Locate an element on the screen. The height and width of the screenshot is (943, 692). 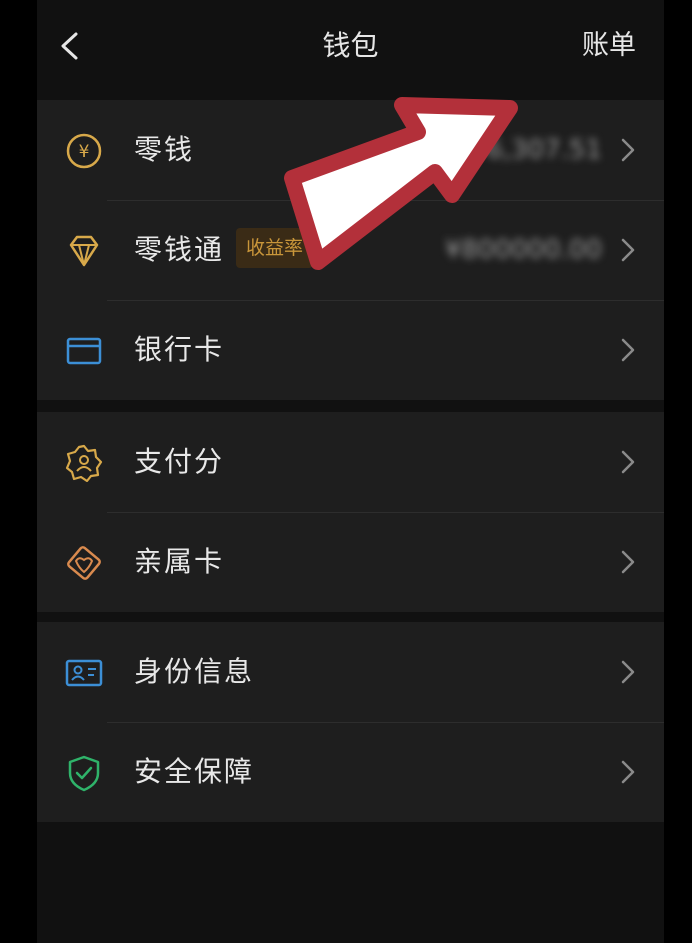
row-bank-card: 银行卡 is located at coordinates (350, 350).